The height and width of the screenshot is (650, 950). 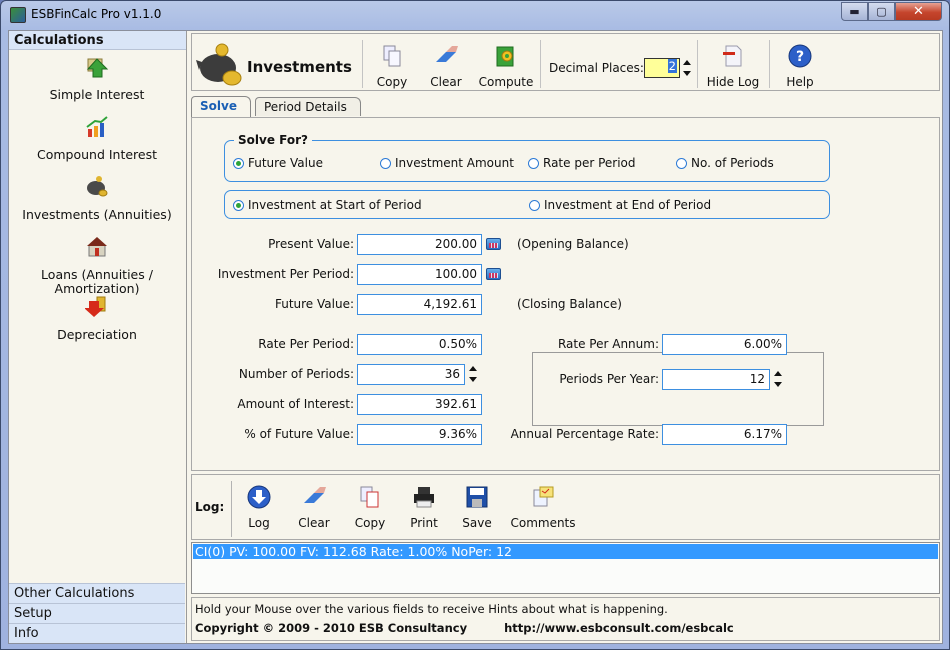 I want to click on log-label: Log:, so click(x=210, y=507).